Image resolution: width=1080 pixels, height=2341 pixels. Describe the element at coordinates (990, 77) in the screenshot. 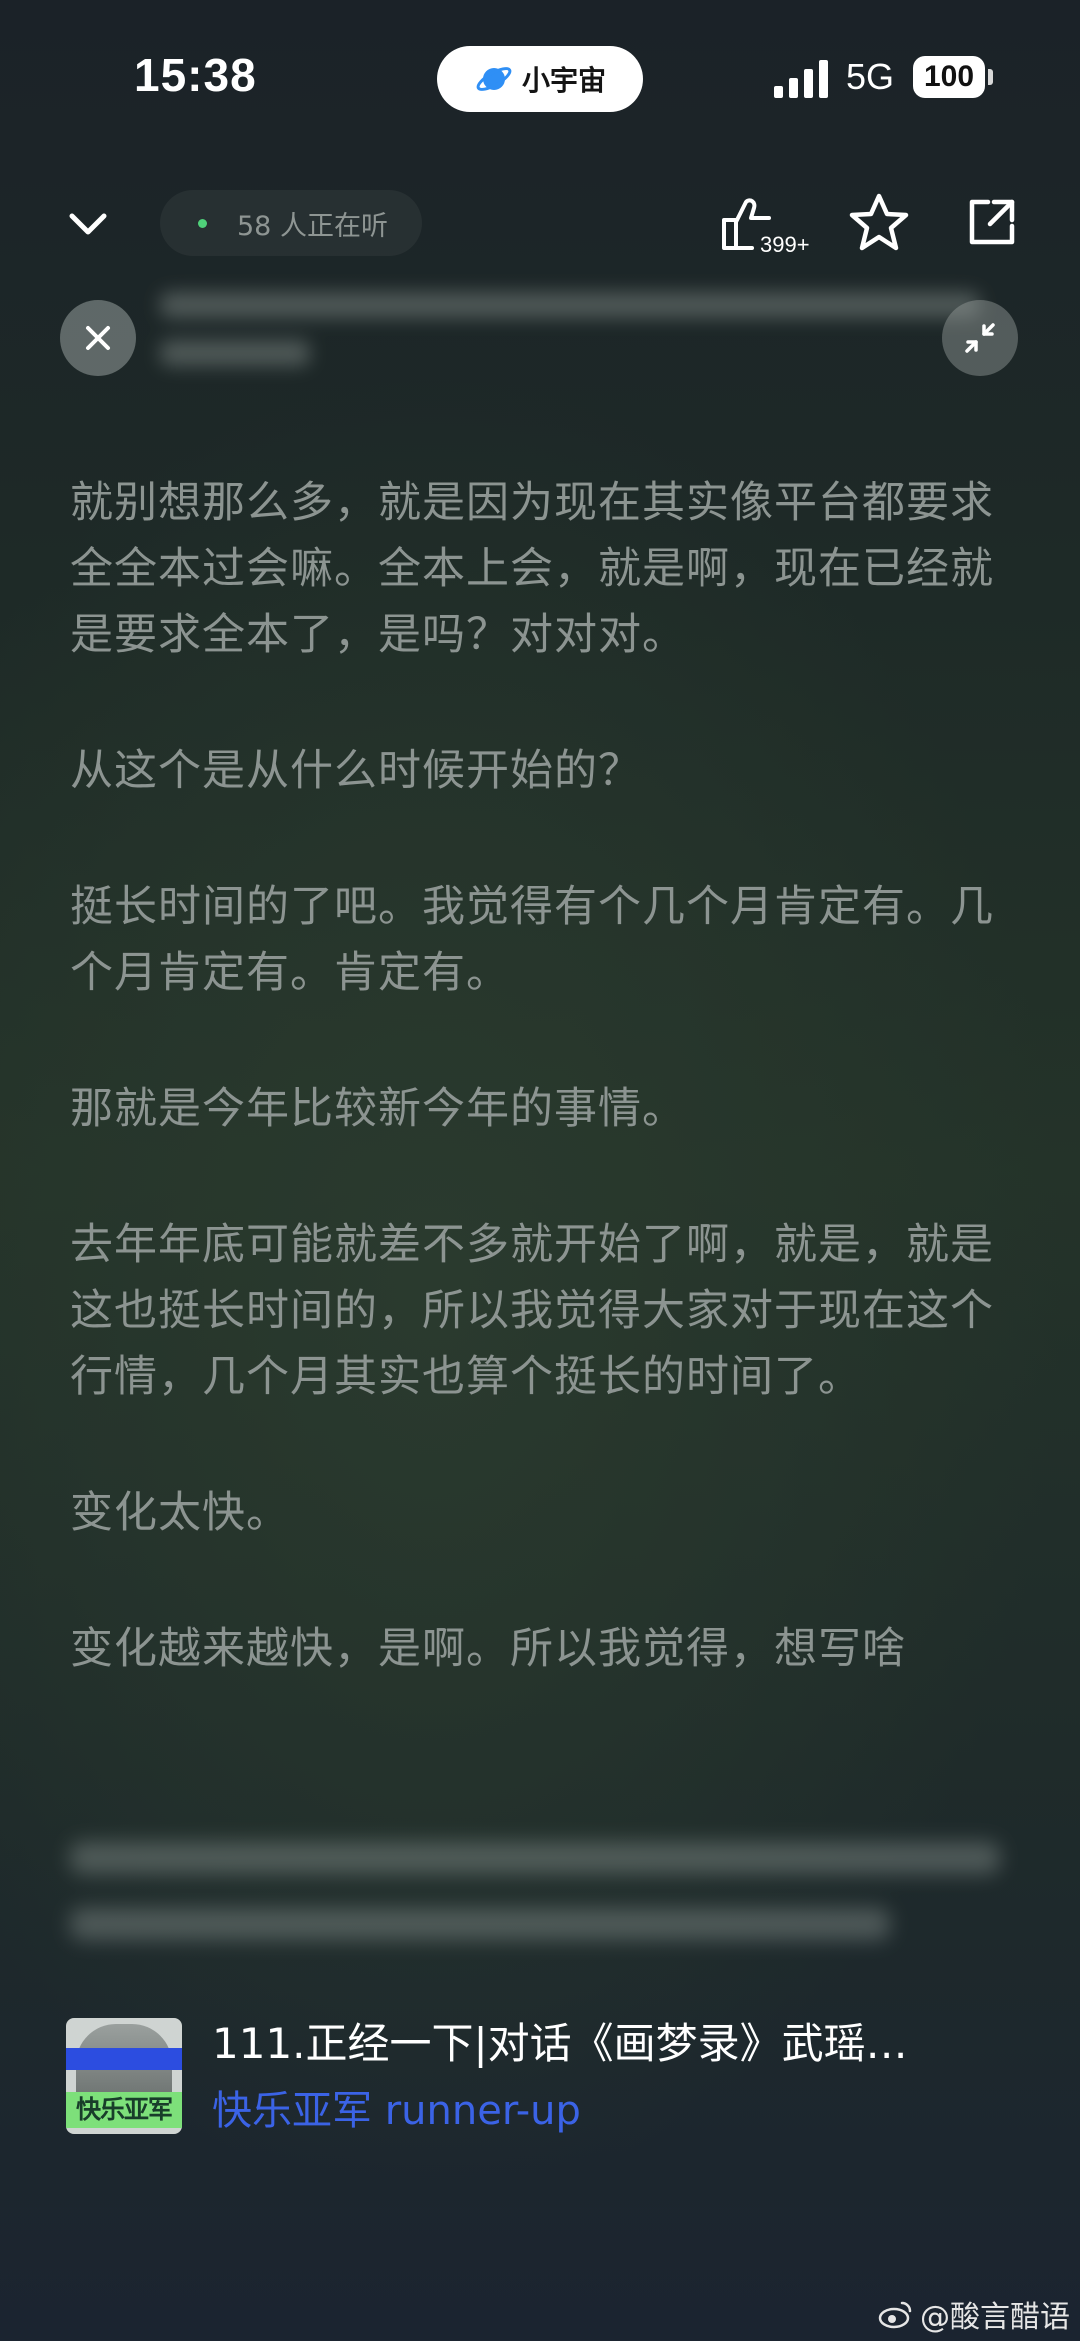

I see `battery-cap` at that location.